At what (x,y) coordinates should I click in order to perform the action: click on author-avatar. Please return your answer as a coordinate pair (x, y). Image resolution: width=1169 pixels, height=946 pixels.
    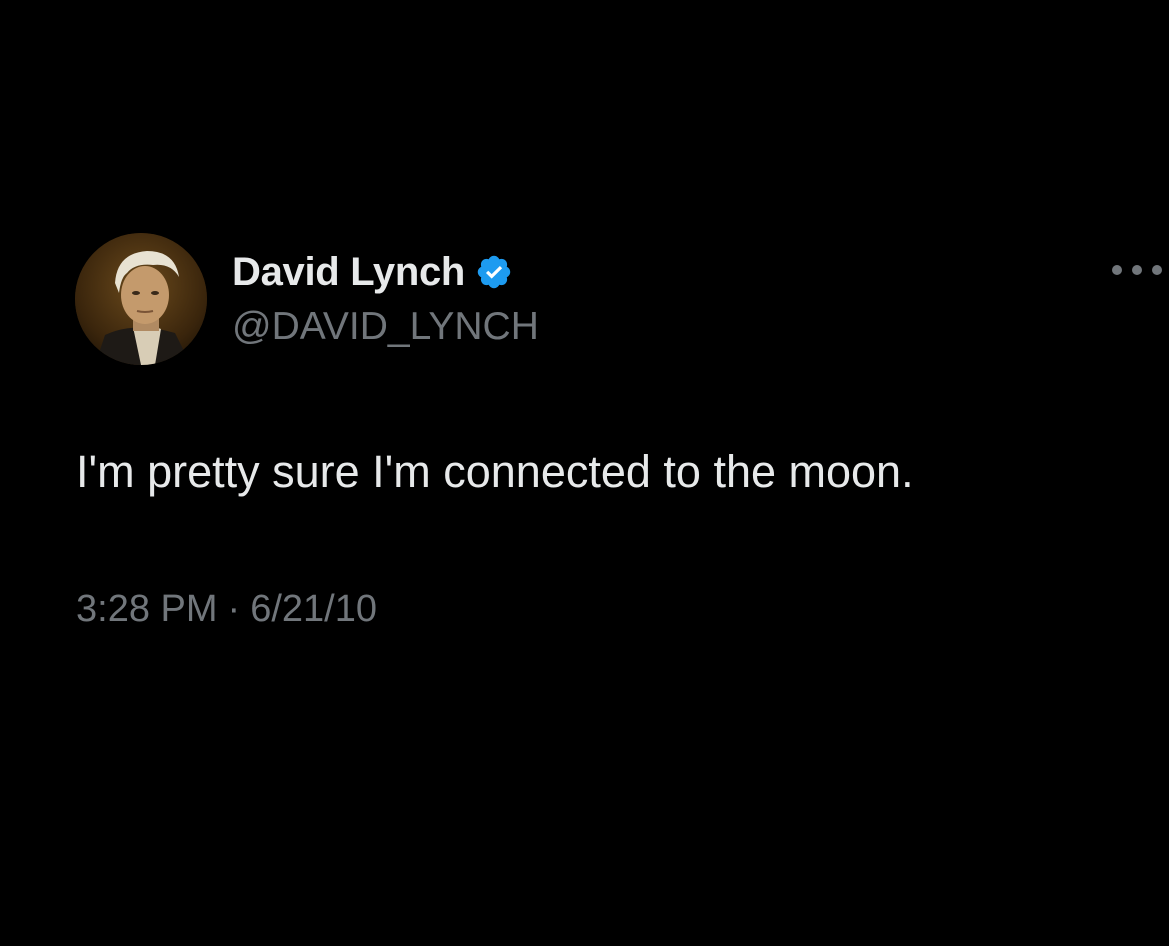
    Looking at the image, I should click on (141, 299).